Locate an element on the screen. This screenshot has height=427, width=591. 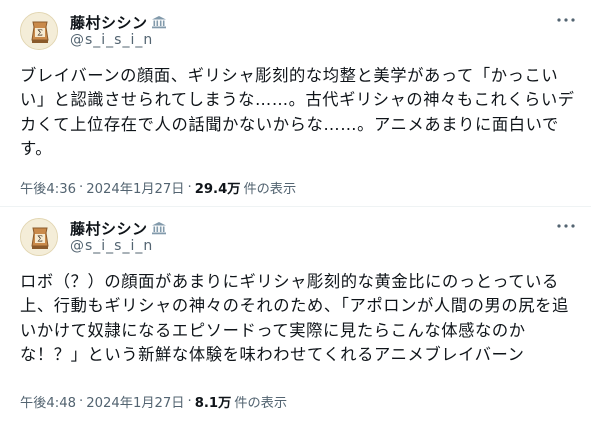
tweet-text-line: カくて上位存在で人の話聞かないからな……。アニメあまりに面白いで is located at coordinates (289, 124).